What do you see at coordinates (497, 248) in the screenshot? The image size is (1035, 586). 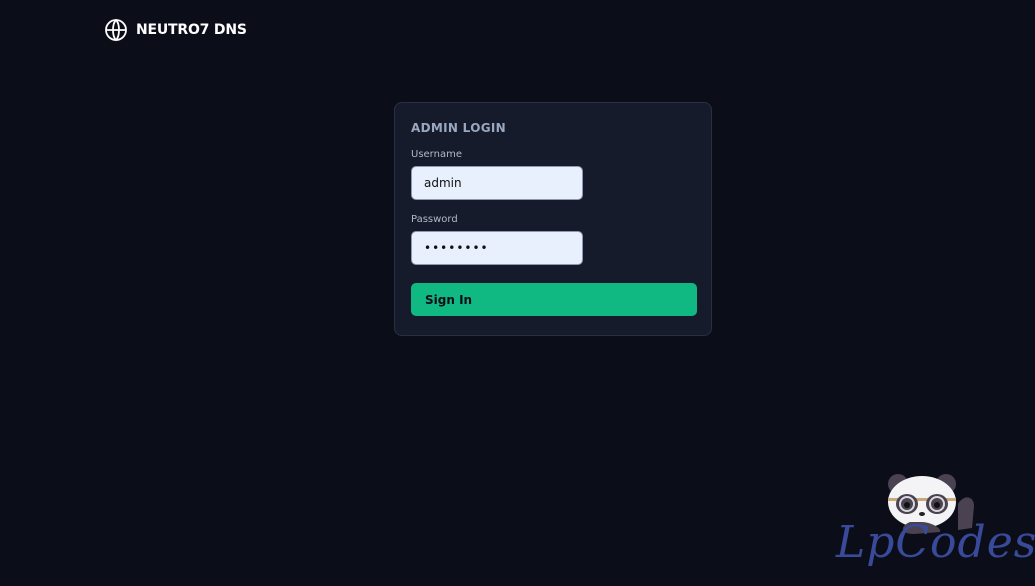 I see `password-input` at bounding box center [497, 248].